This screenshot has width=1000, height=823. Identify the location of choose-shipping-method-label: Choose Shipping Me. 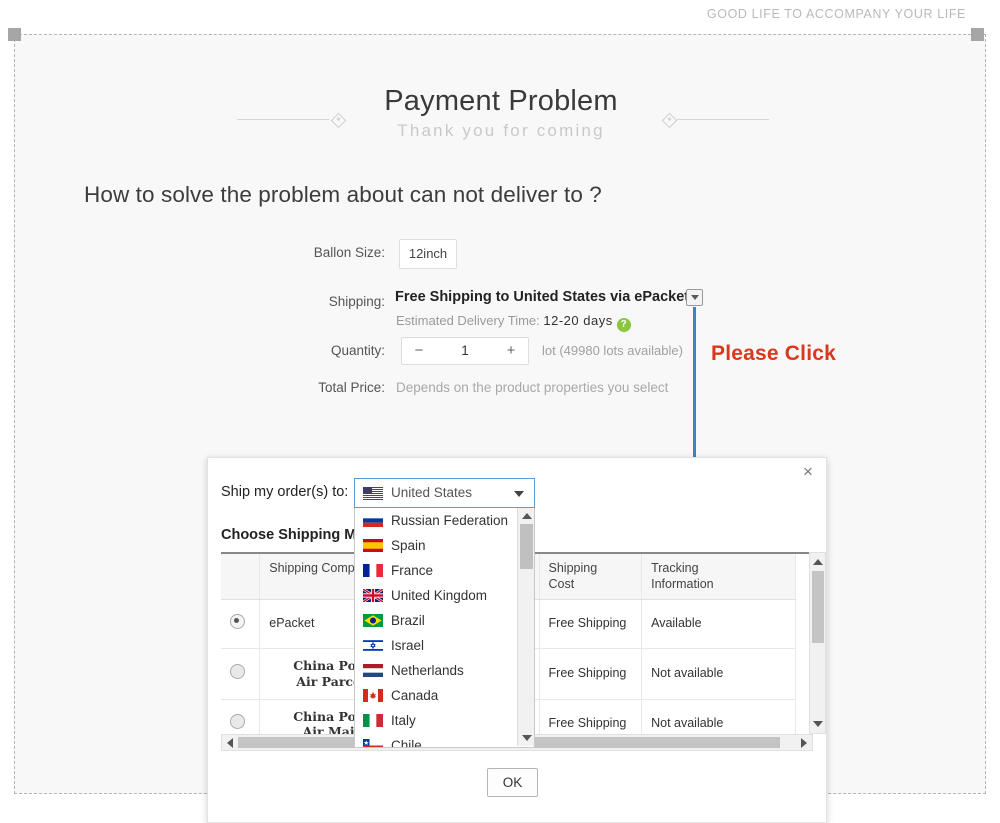
(293, 535).